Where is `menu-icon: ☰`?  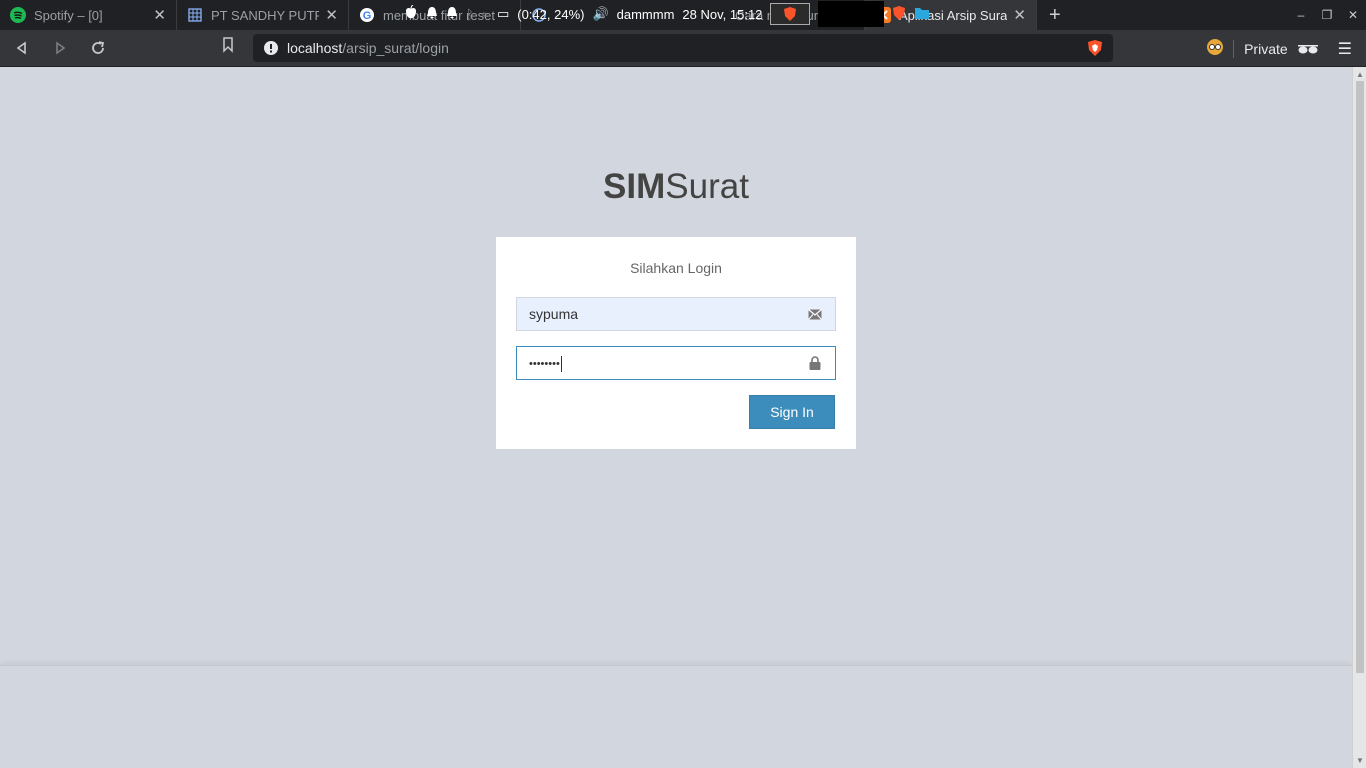
menu-icon: ☰ is located at coordinates (1345, 49).